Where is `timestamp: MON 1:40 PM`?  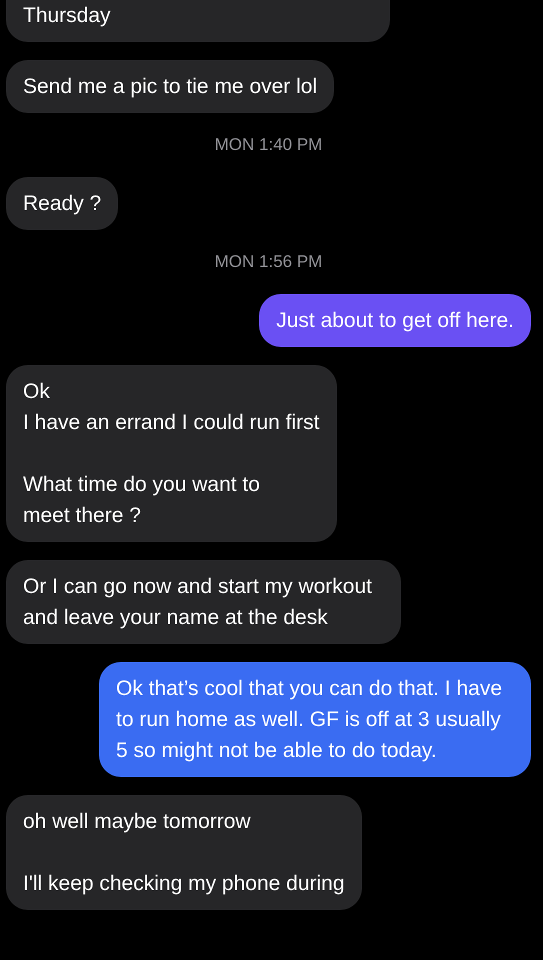 timestamp: MON 1:40 PM is located at coordinates (269, 145).